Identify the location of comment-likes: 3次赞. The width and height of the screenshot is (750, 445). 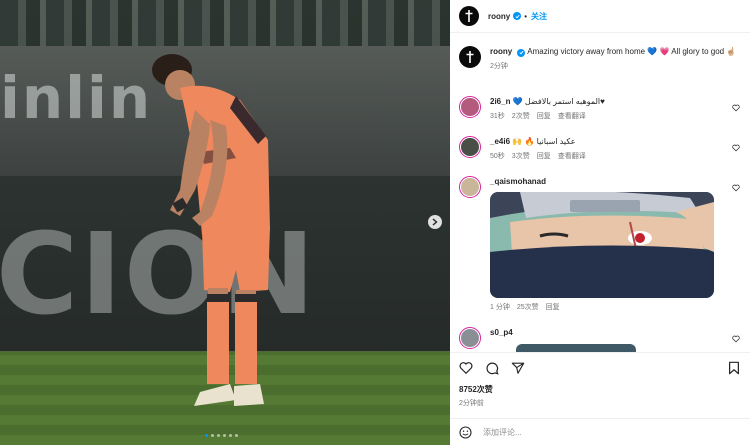
(521, 156).